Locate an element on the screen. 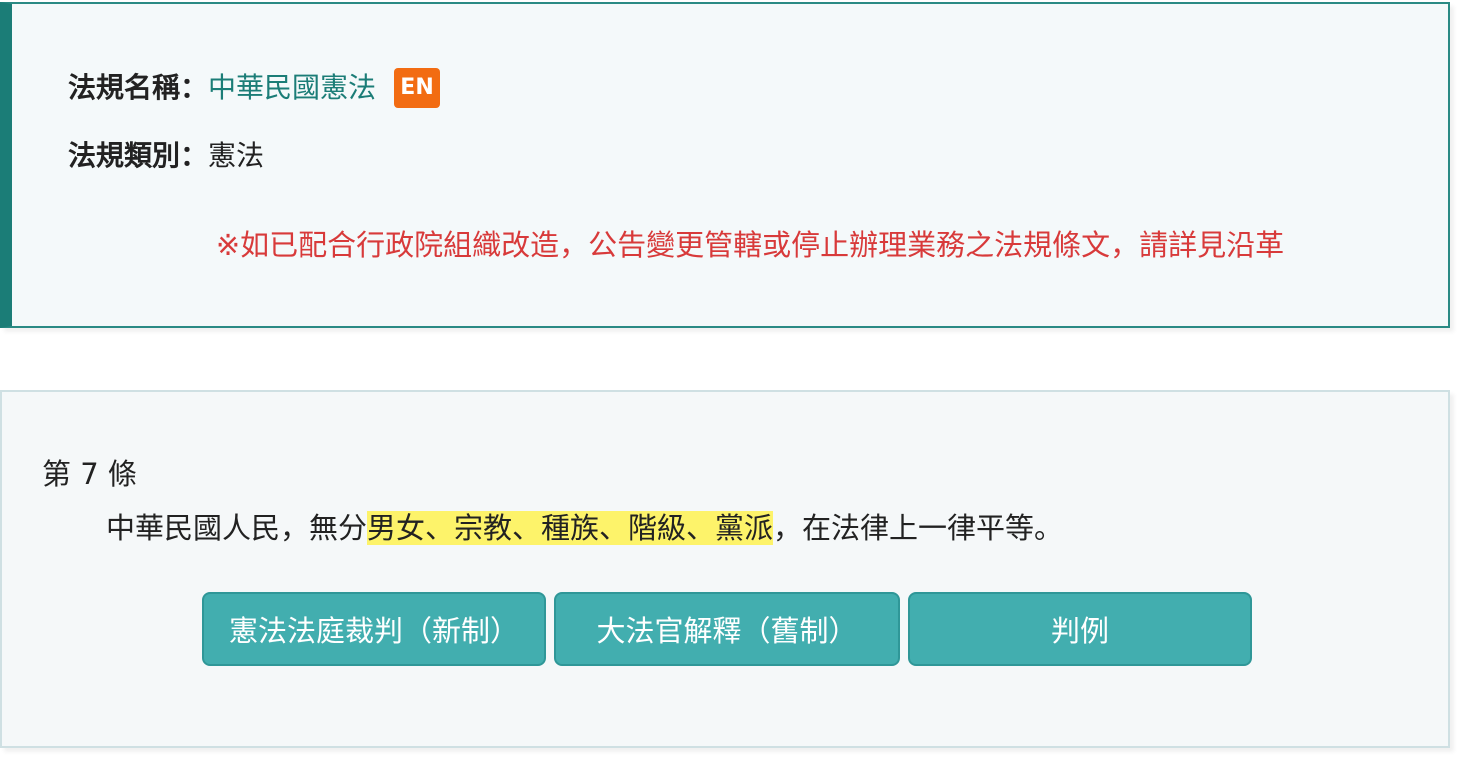 This screenshot has width=1458, height=760. law-category-row: 法規類別： 憲法 is located at coordinates (166, 156).